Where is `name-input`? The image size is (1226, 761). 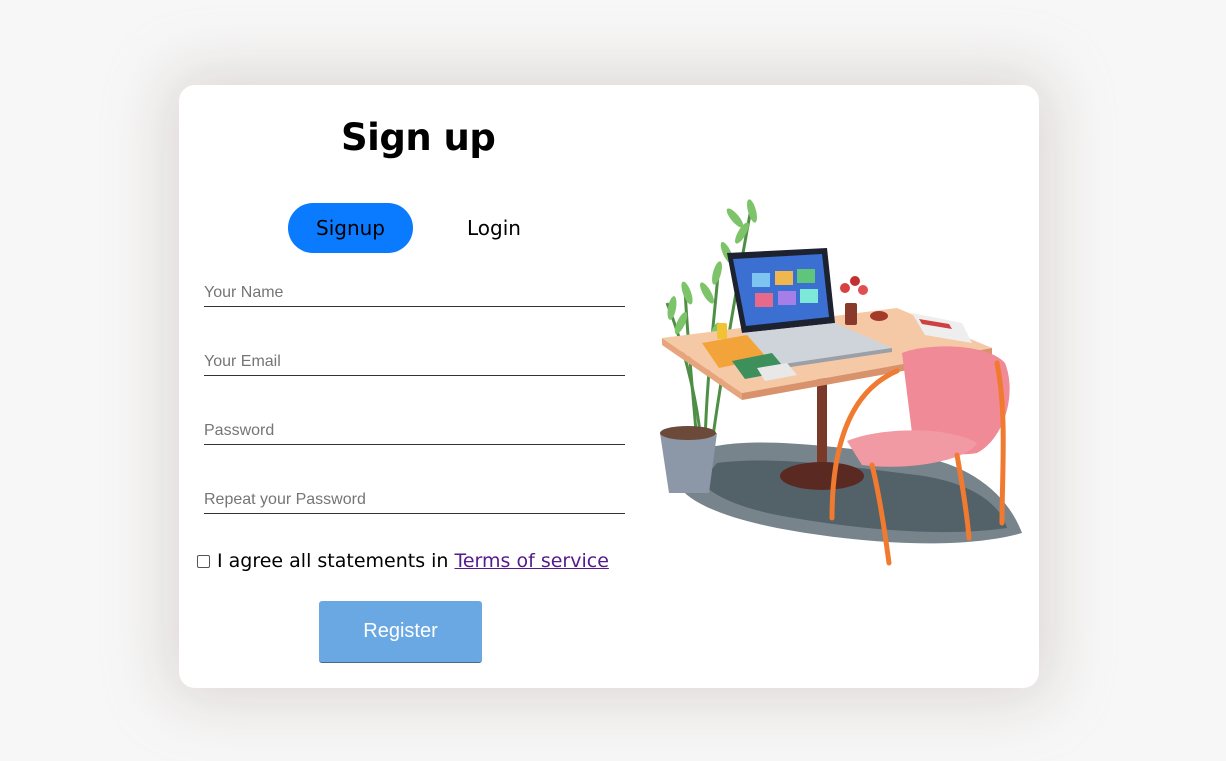
name-input is located at coordinates (414, 293).